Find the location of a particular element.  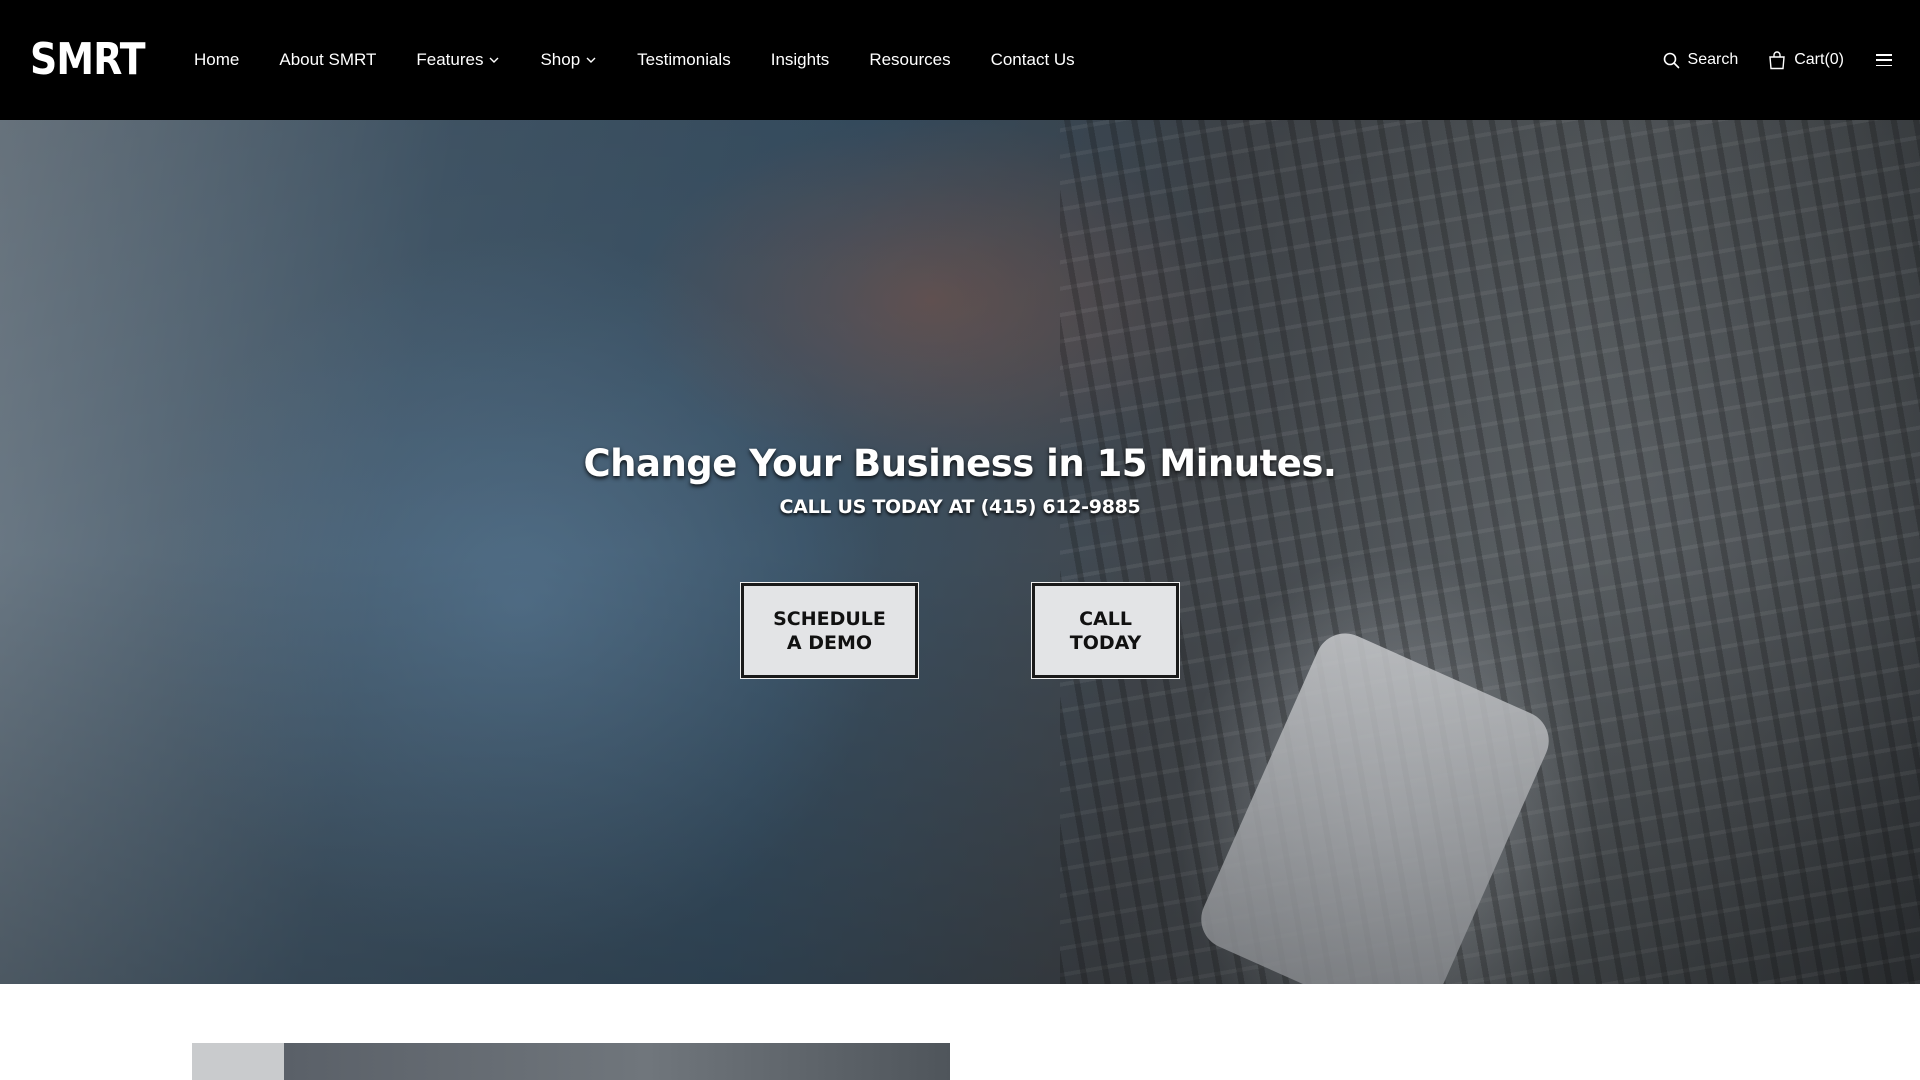

nav-item-testimonials: Testimonials is located at coordinates (684, 60).